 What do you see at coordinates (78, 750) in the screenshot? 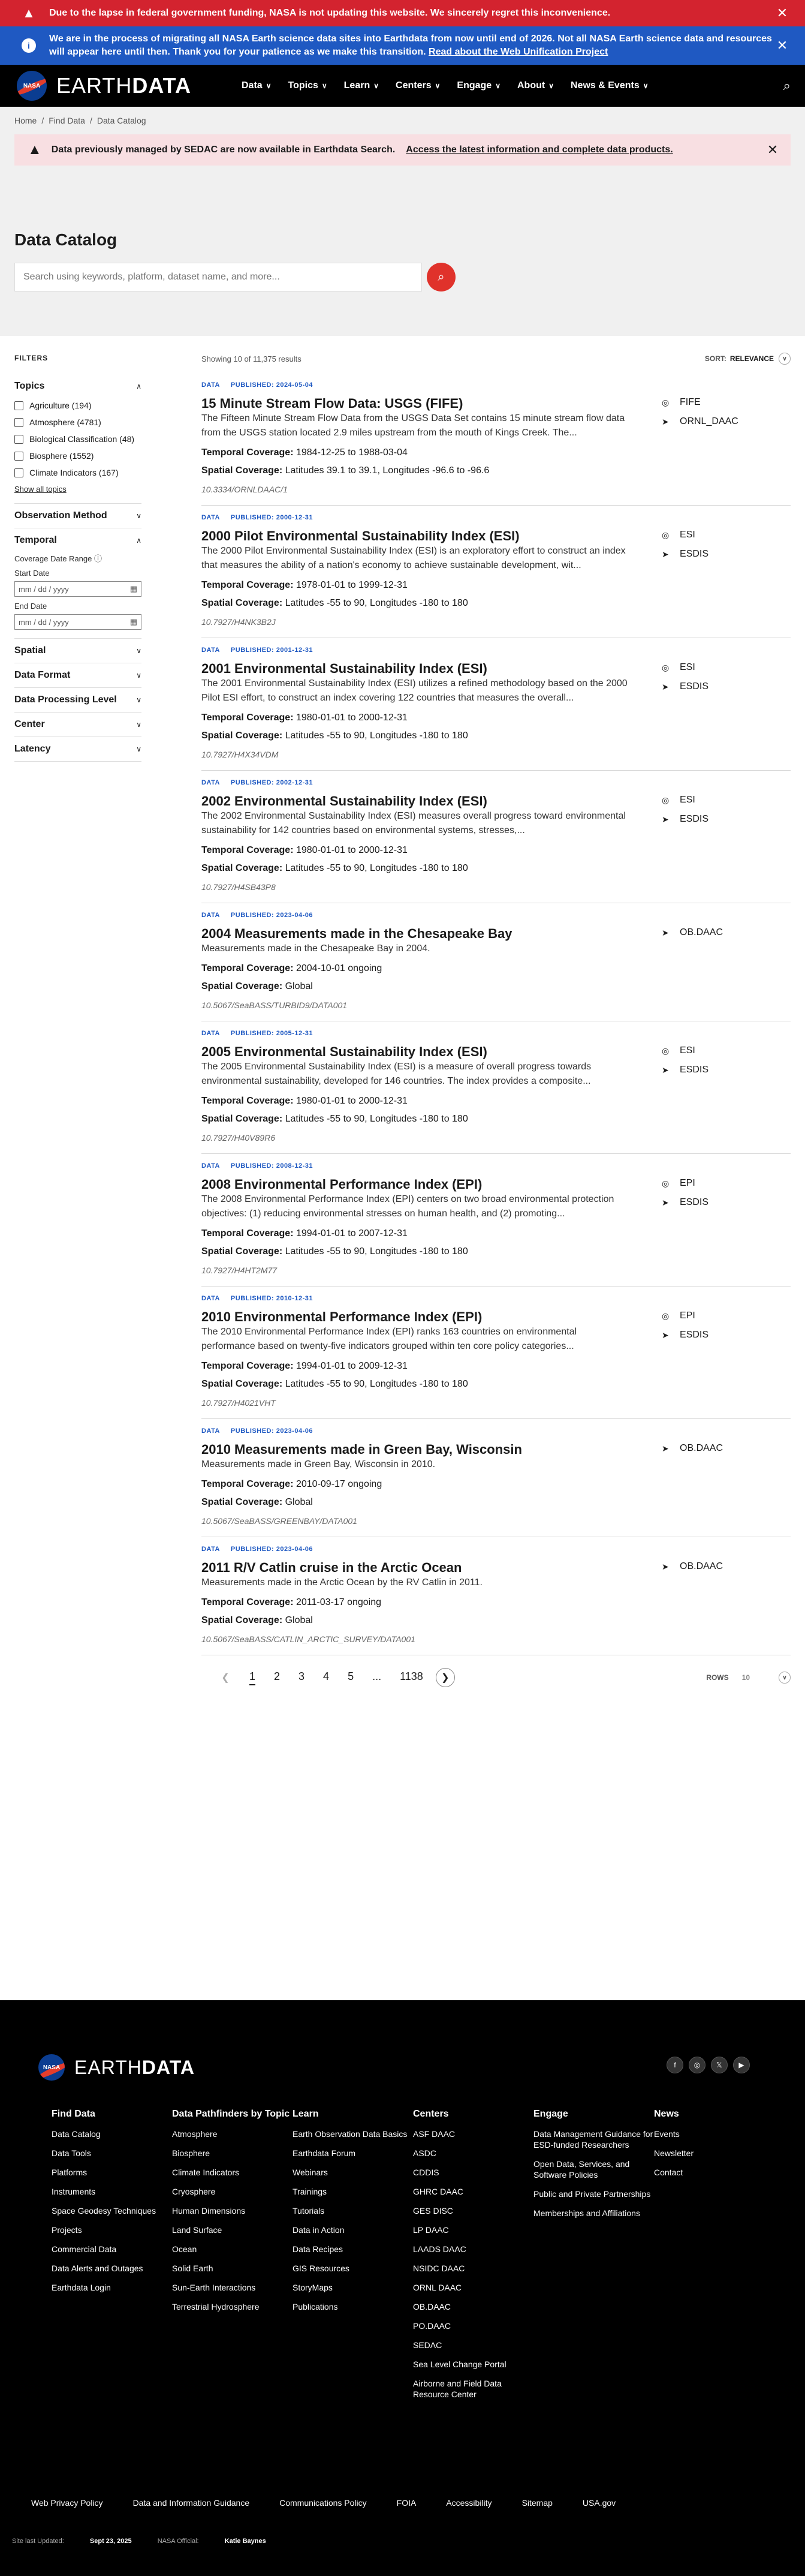
I see `latency-filter: Latency ∨` at bounding box center [78, 750].